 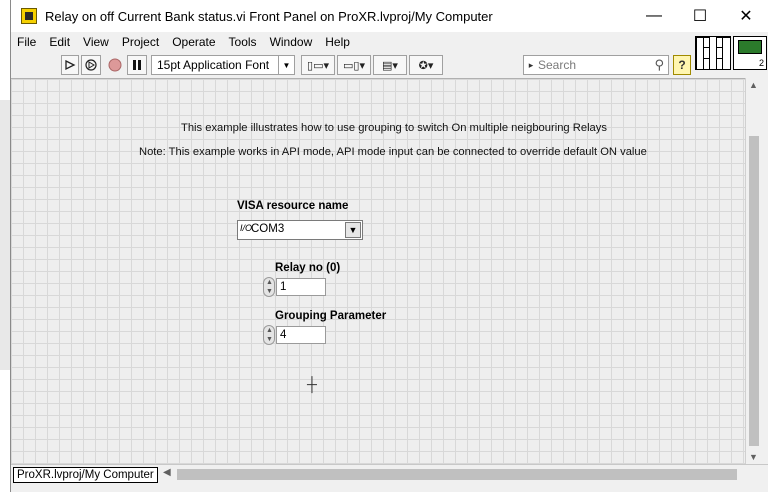 What do you see at coordinates (557, 65) in the screenshot?
I see `search-input: Search` at bounding box center [557, 65].